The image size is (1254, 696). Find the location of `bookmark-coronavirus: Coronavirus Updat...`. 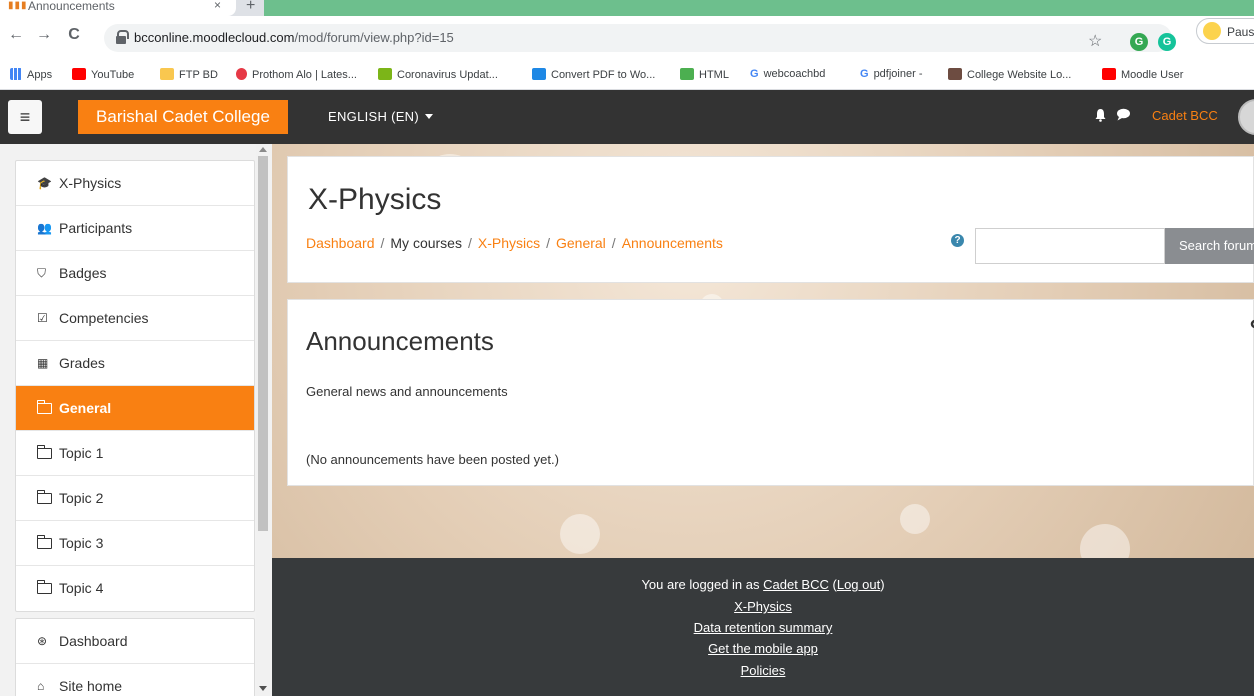

bookmark-coronavirus: Coronavirus Updat... is located at coordinates (438, 74).